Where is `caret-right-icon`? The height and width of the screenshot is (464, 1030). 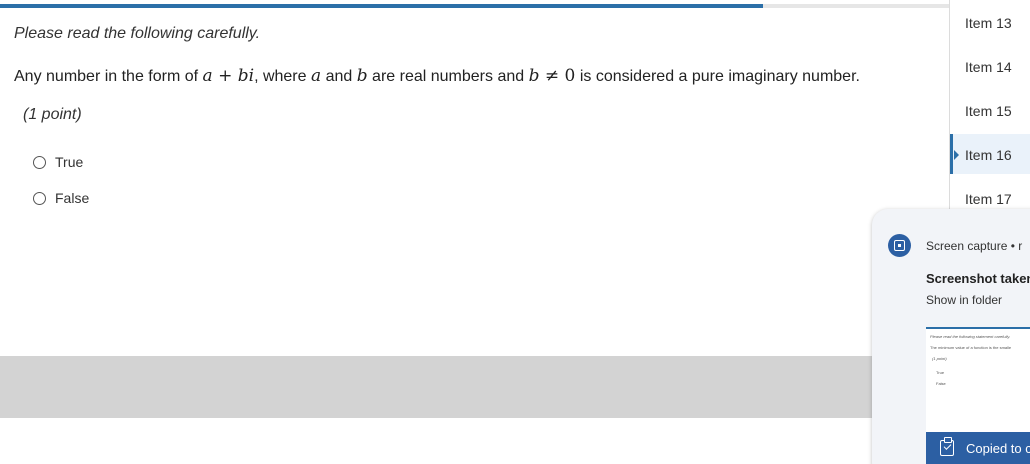 caret-right-icon is located at coordinates (956, 155).